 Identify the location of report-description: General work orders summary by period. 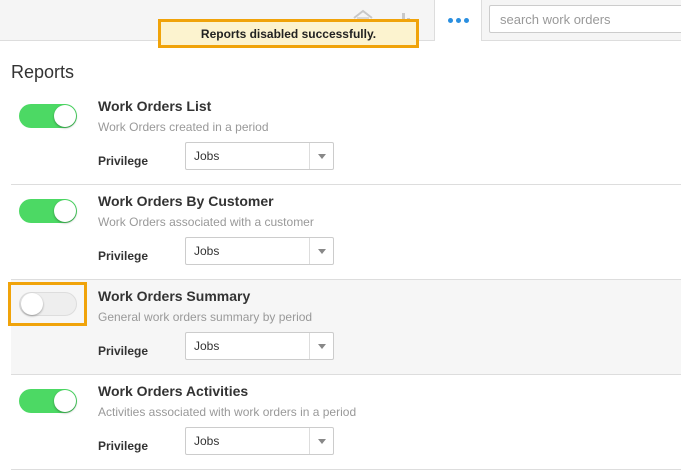
(205, 317).